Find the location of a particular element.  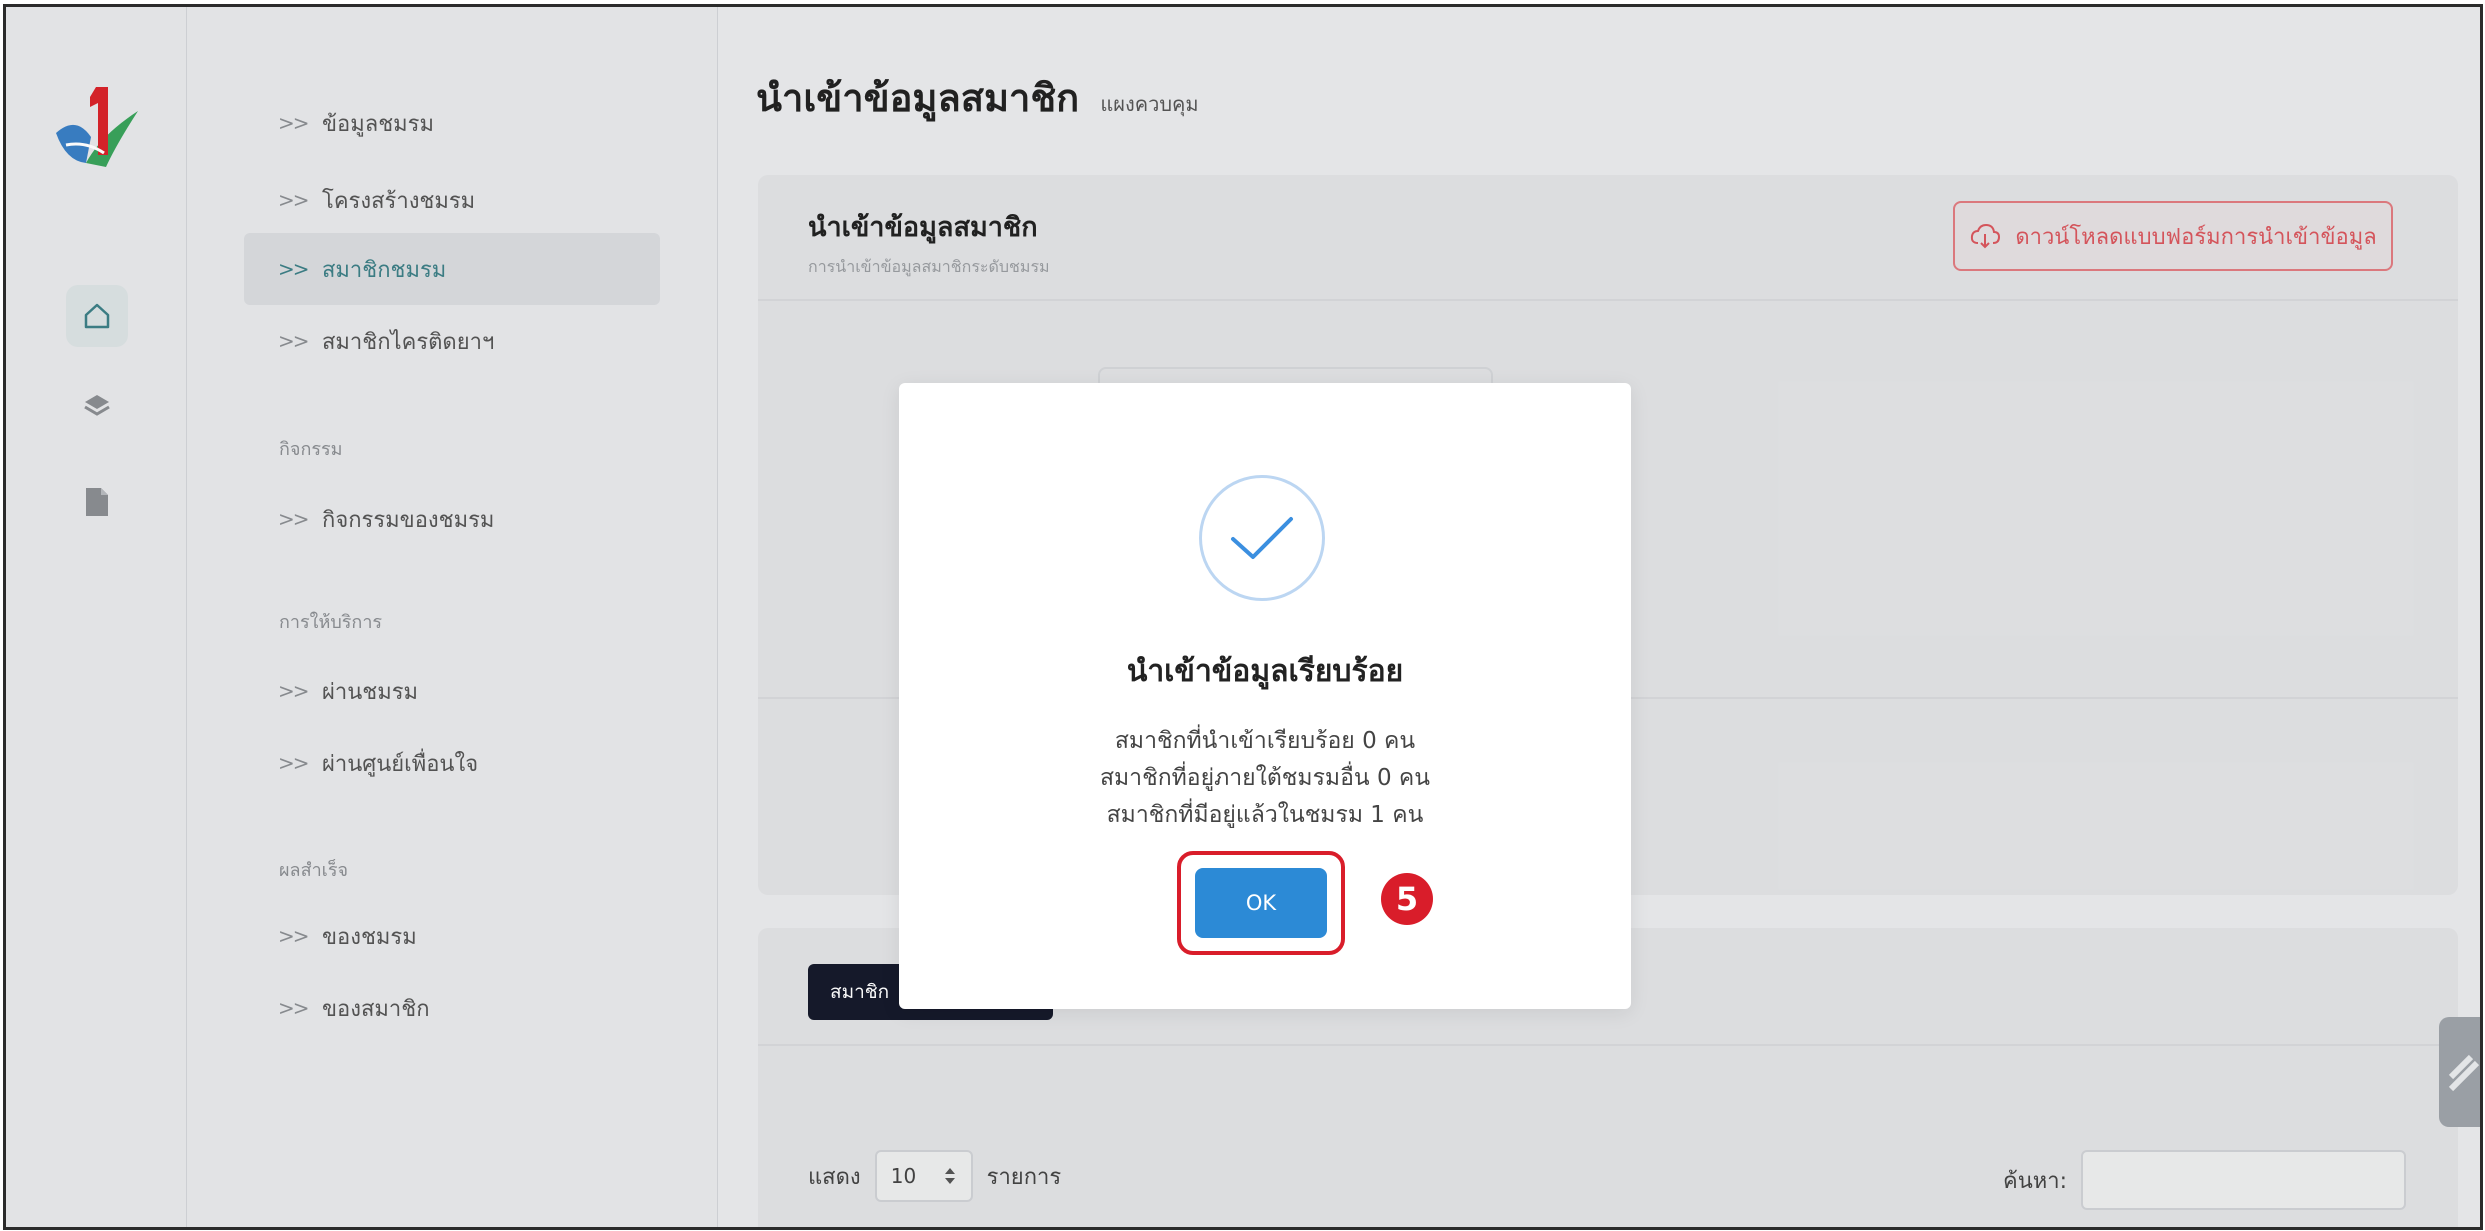

success-check-icon is located at coordinates (1262, 538).